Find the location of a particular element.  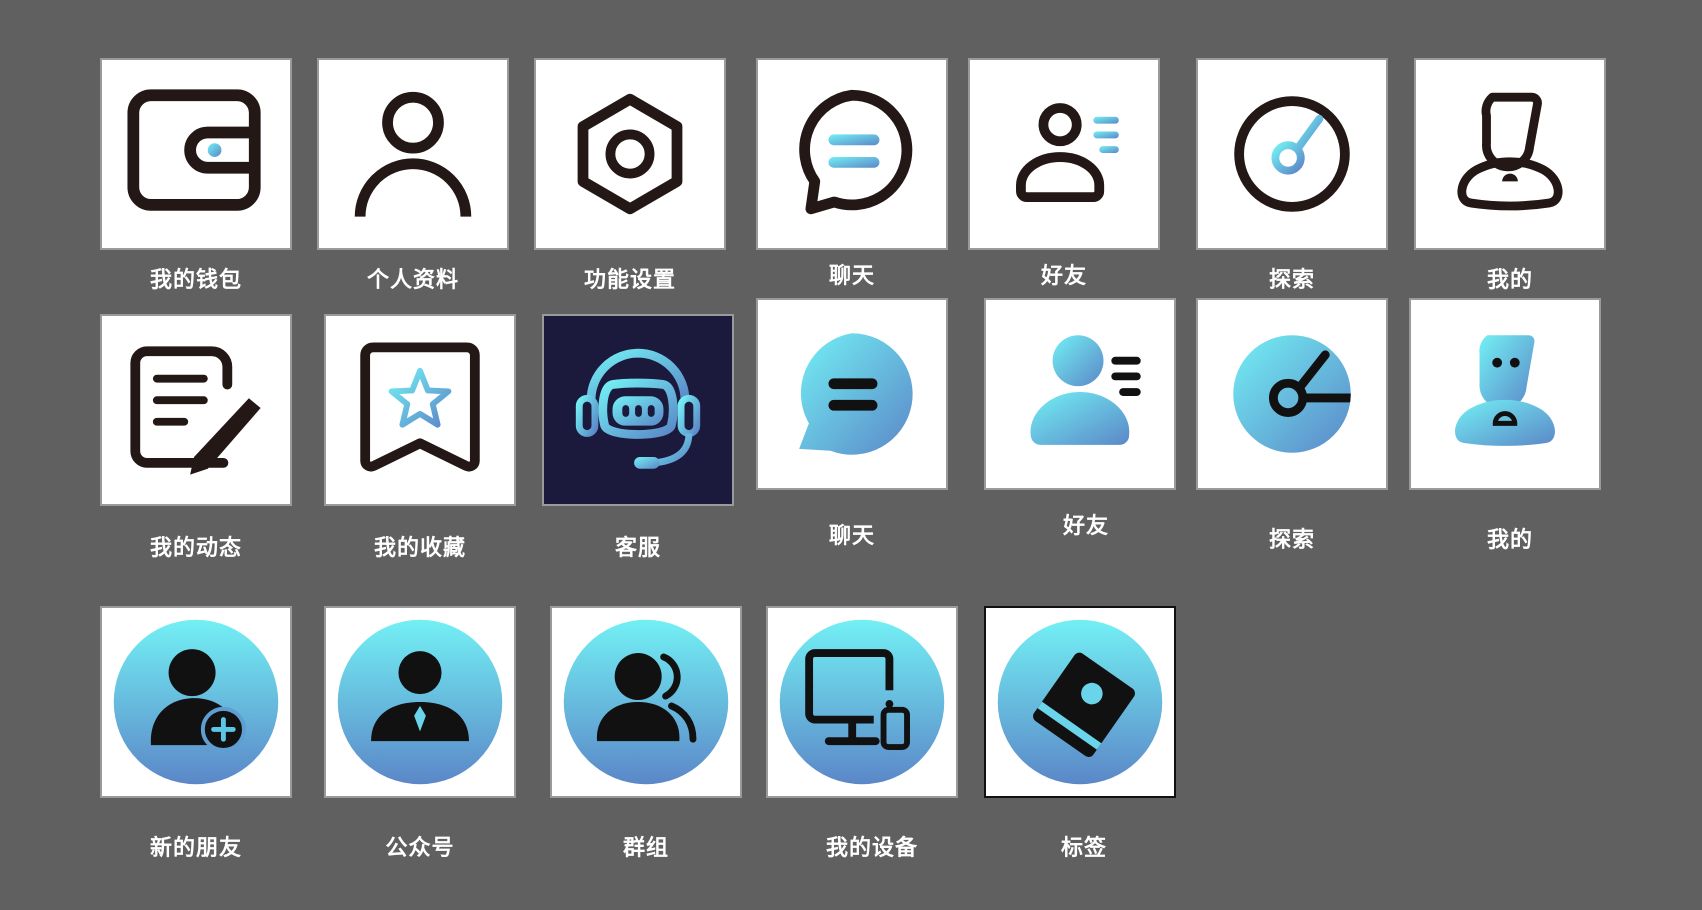

customer-service-tile is located at coordinates (638, 410).